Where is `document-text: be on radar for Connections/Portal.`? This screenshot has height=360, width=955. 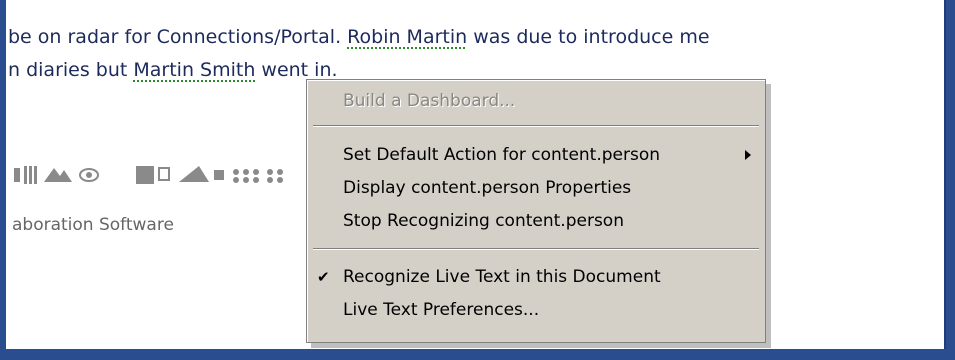
document-text: be on radar for Connections/Portal. is located at coordinates (178, 37).